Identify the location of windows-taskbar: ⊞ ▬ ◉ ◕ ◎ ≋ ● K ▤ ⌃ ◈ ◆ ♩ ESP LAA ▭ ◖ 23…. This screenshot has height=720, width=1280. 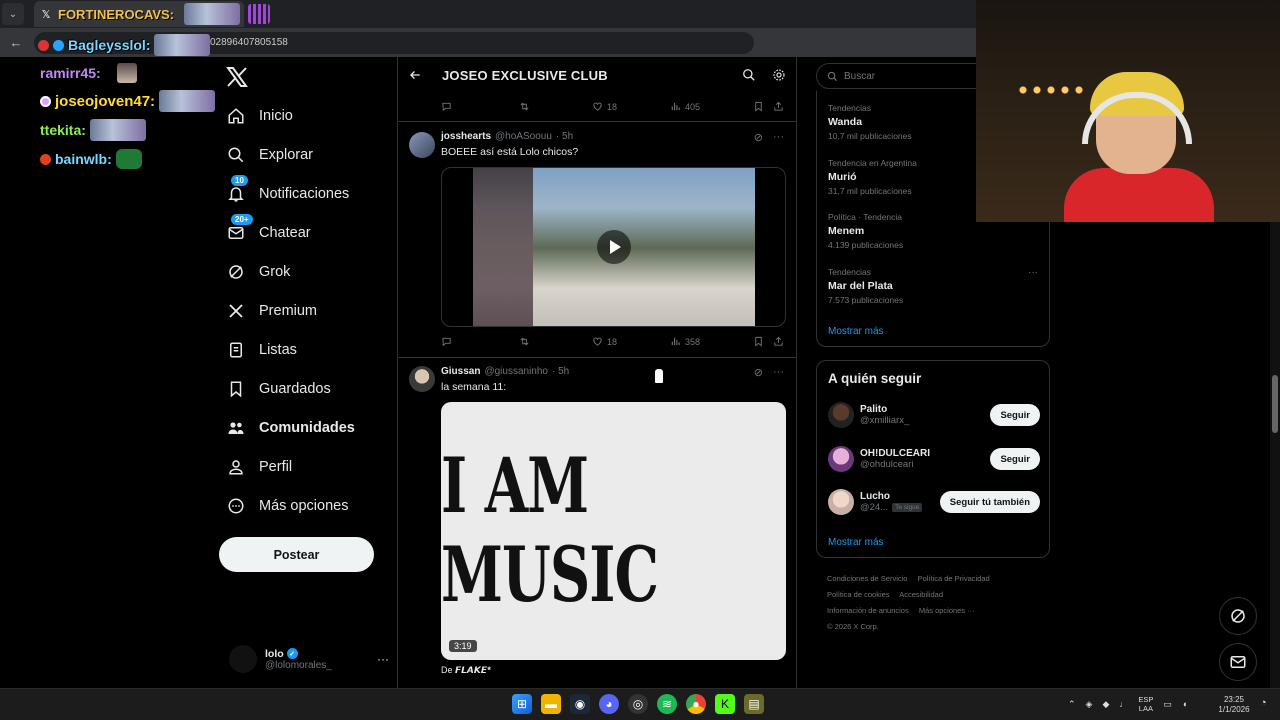
(640, 704).